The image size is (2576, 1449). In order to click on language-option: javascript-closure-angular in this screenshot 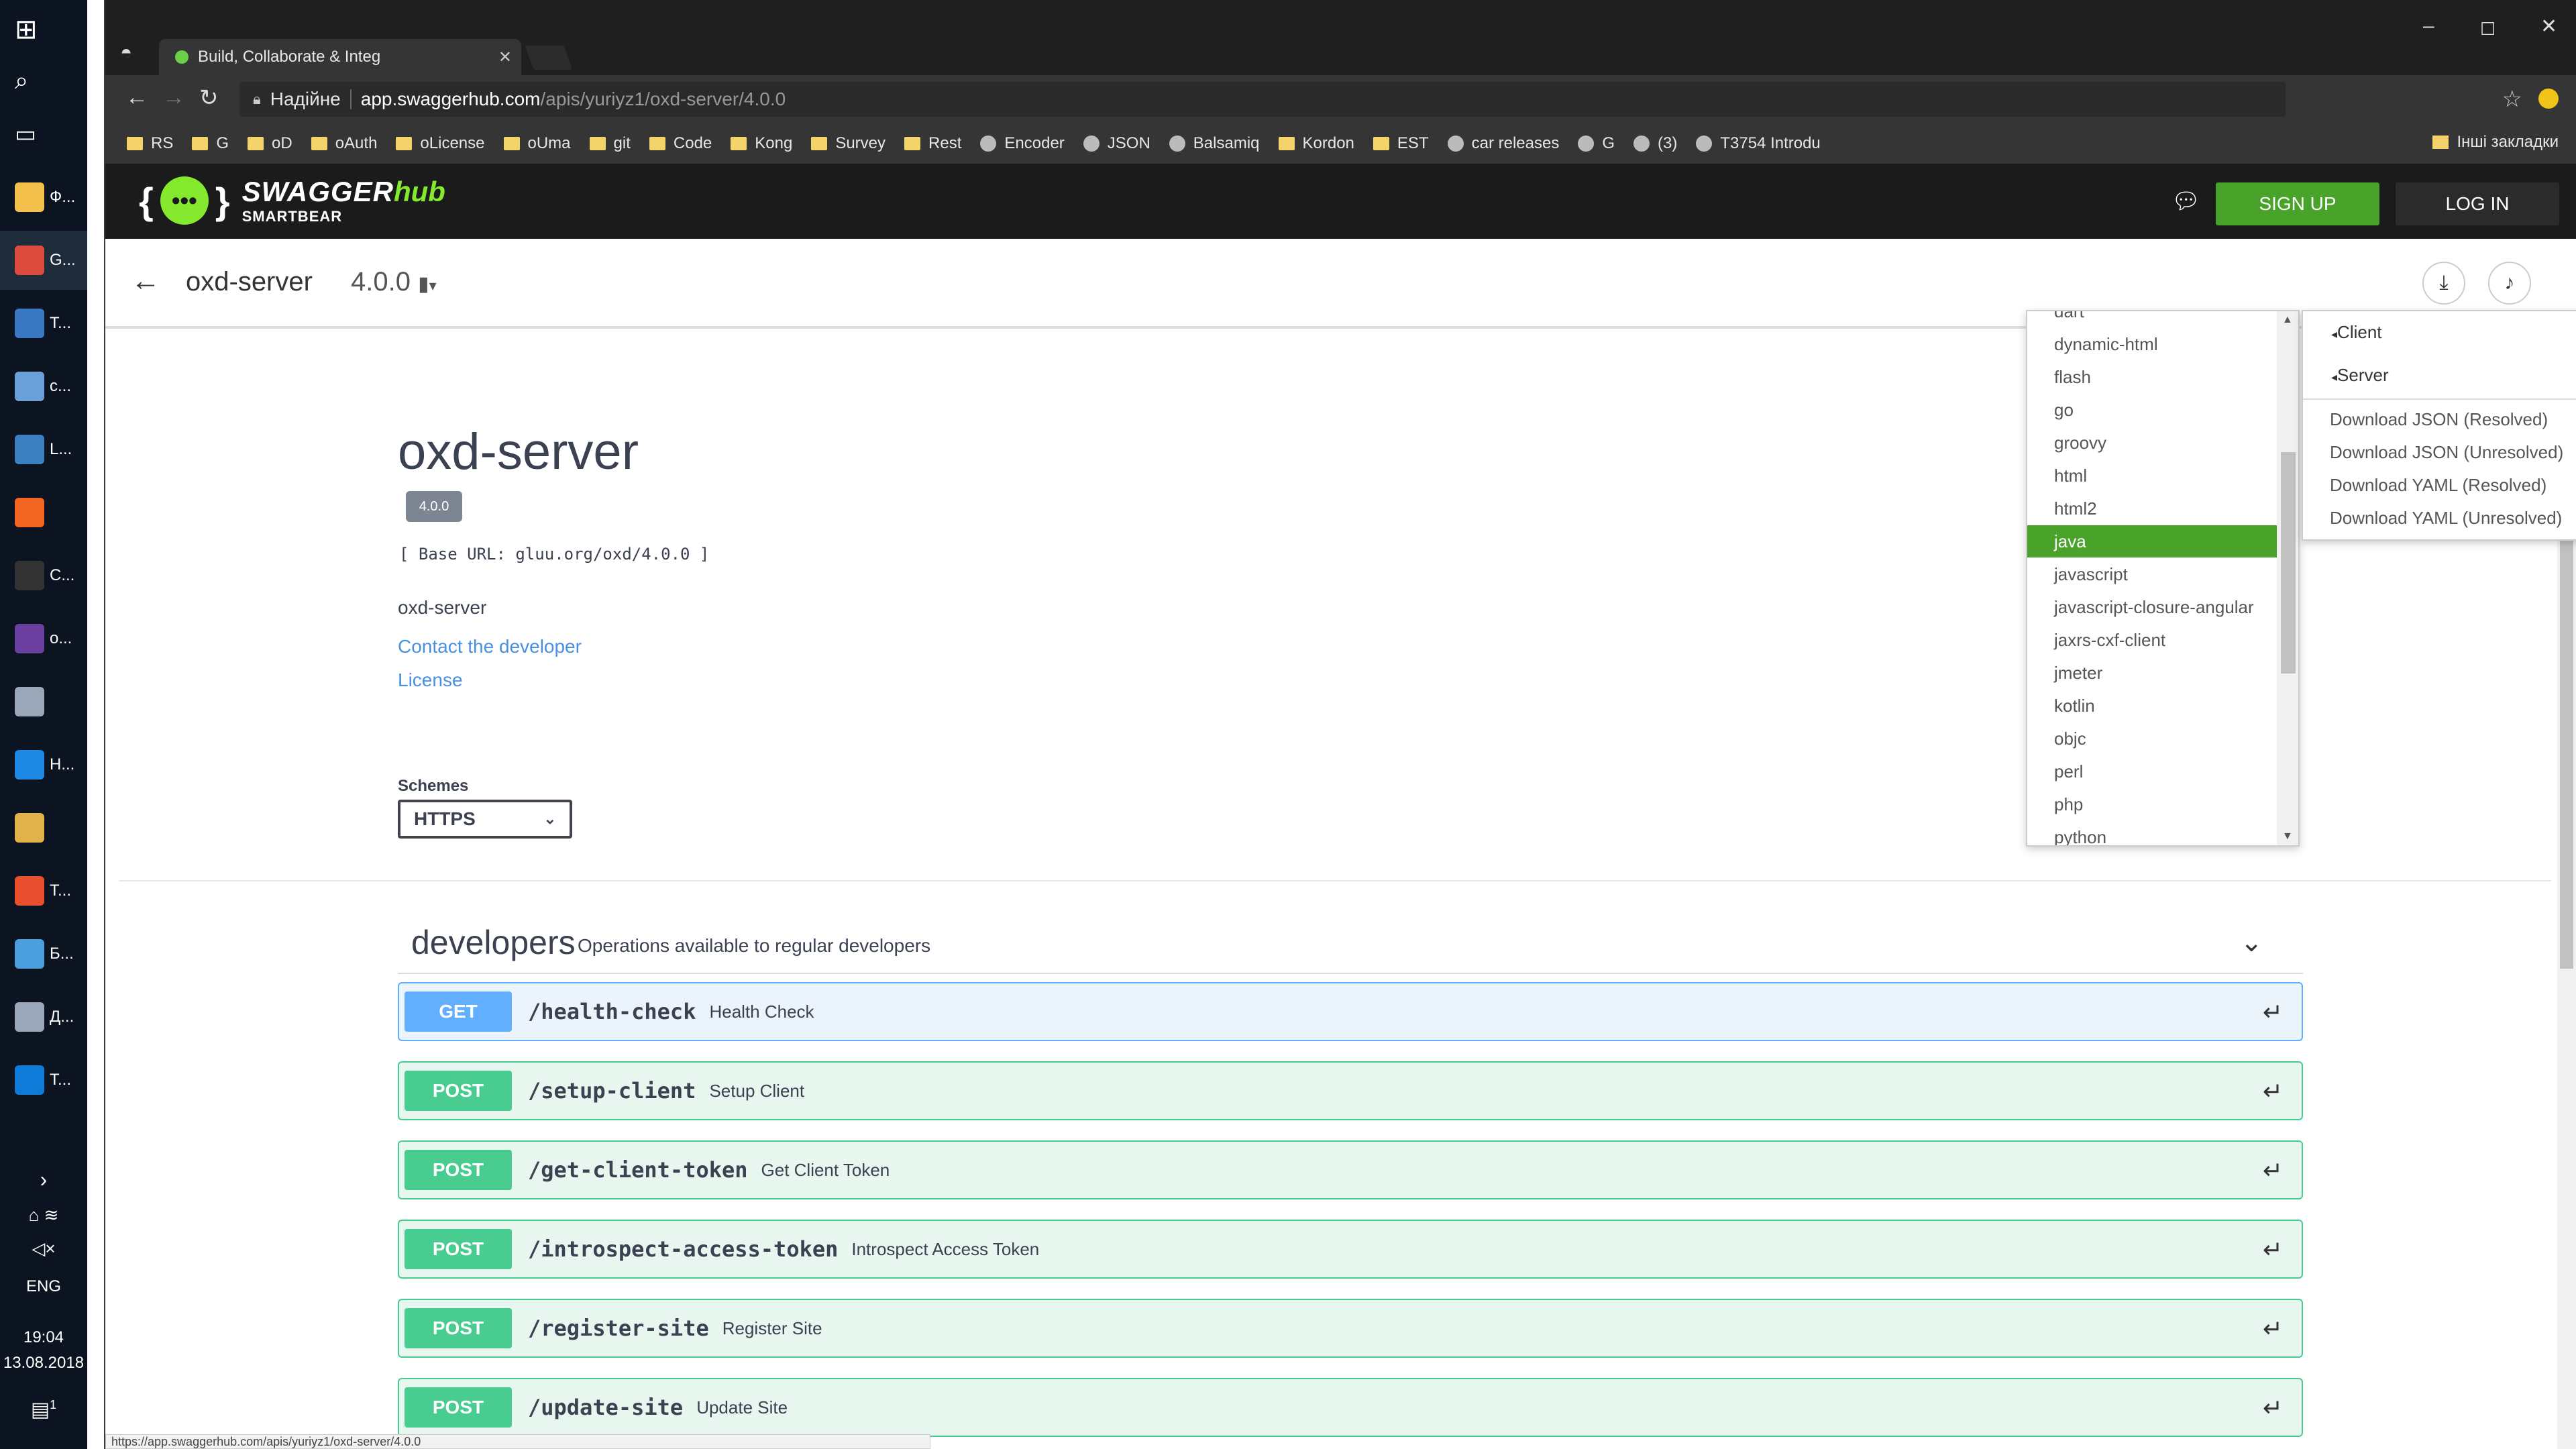, I will do `click(2152, 607)`.